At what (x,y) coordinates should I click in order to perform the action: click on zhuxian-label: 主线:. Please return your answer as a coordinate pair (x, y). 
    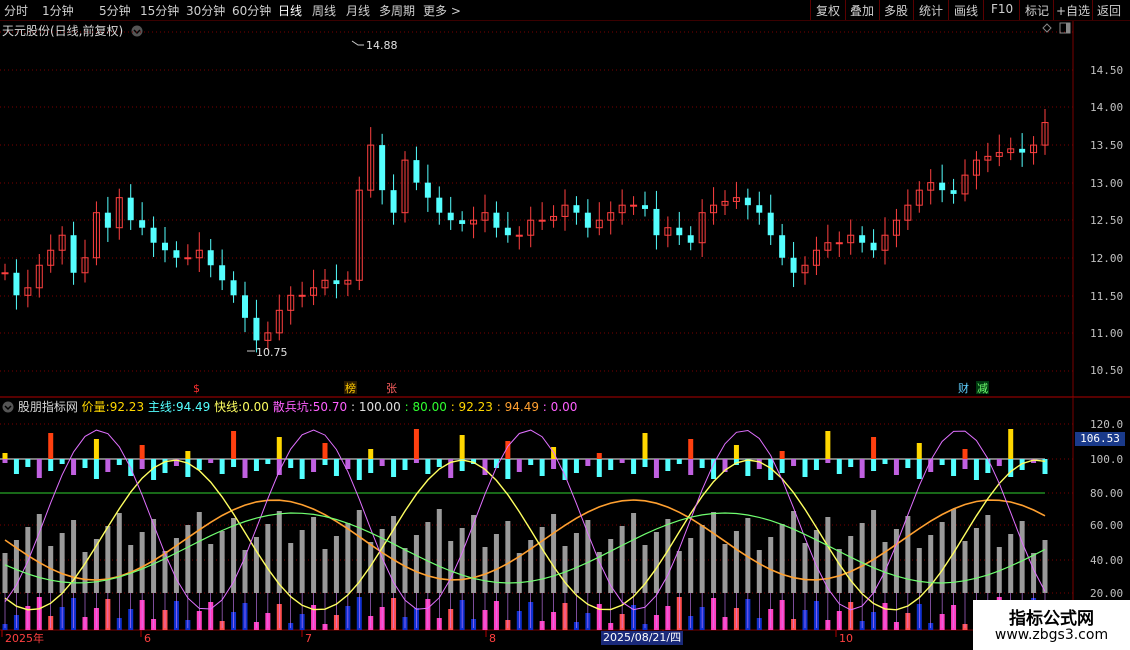
    Looking at the image, I should click on (161, 407).